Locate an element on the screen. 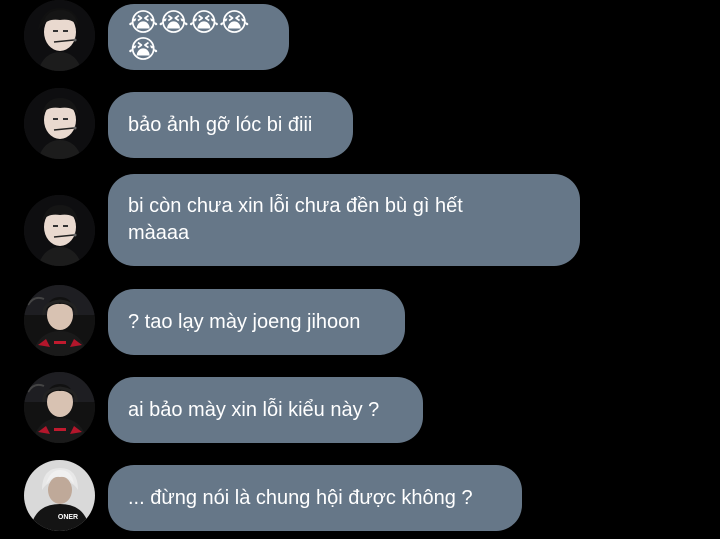 The image size is (720, 539). message-bubble: bảo ảnh gỡ lóc bi điii is located at coordinates (230, 125).